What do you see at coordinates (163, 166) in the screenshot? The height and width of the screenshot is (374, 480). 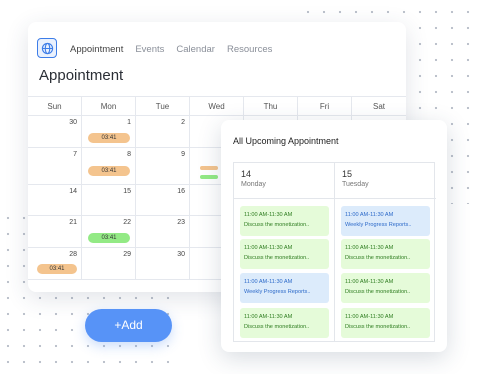 I see `day-cell: 9` at bounding box center [163, 166].